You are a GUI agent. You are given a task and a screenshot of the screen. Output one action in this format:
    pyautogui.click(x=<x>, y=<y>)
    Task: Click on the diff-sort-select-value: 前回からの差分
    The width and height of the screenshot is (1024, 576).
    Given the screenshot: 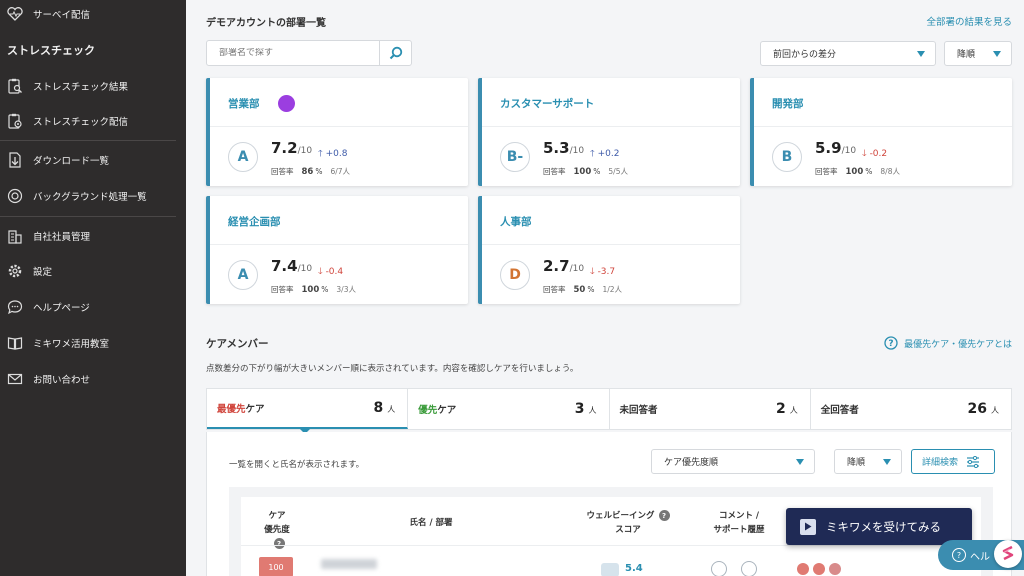 What is the action you would take?
    pyautogui.click(x=805, y=55)
    